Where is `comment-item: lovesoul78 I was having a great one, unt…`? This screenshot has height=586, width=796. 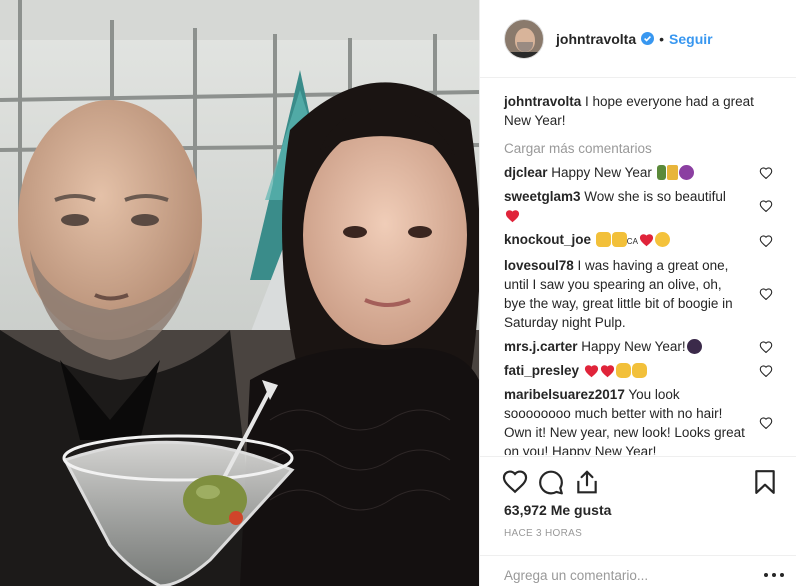
comment-item: lovesoul78 I was having a great one, unt… is located at coordinates (638, 294).